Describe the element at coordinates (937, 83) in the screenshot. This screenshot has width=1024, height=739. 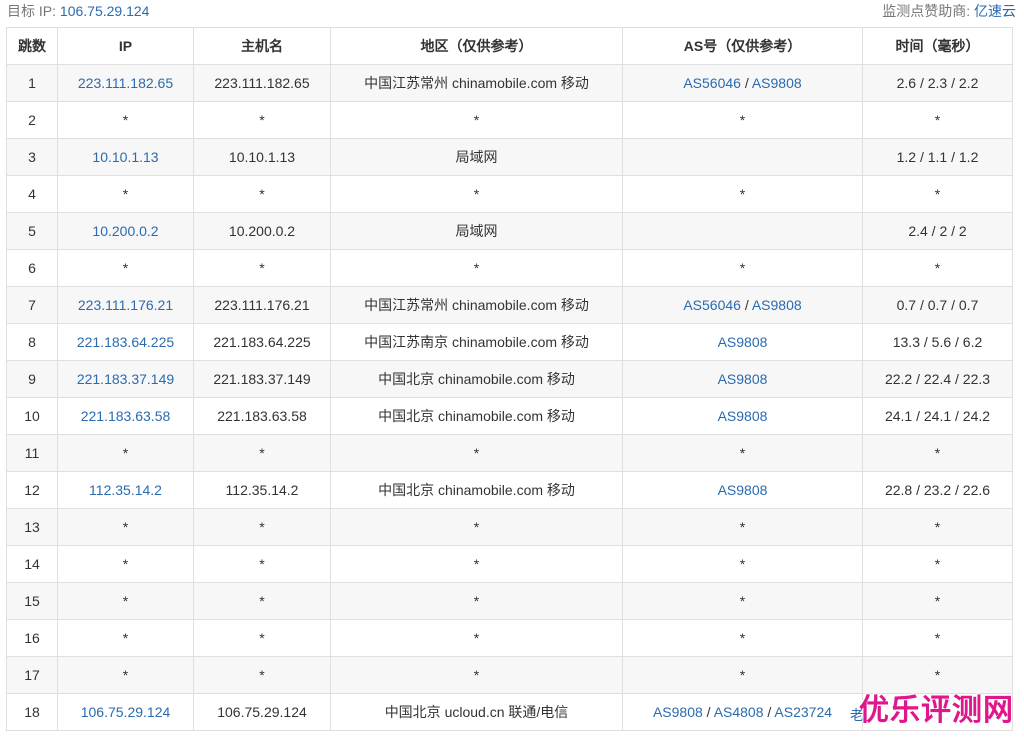
I see `time-cell: 2.6 / 2.3 / 2.2` at that location.